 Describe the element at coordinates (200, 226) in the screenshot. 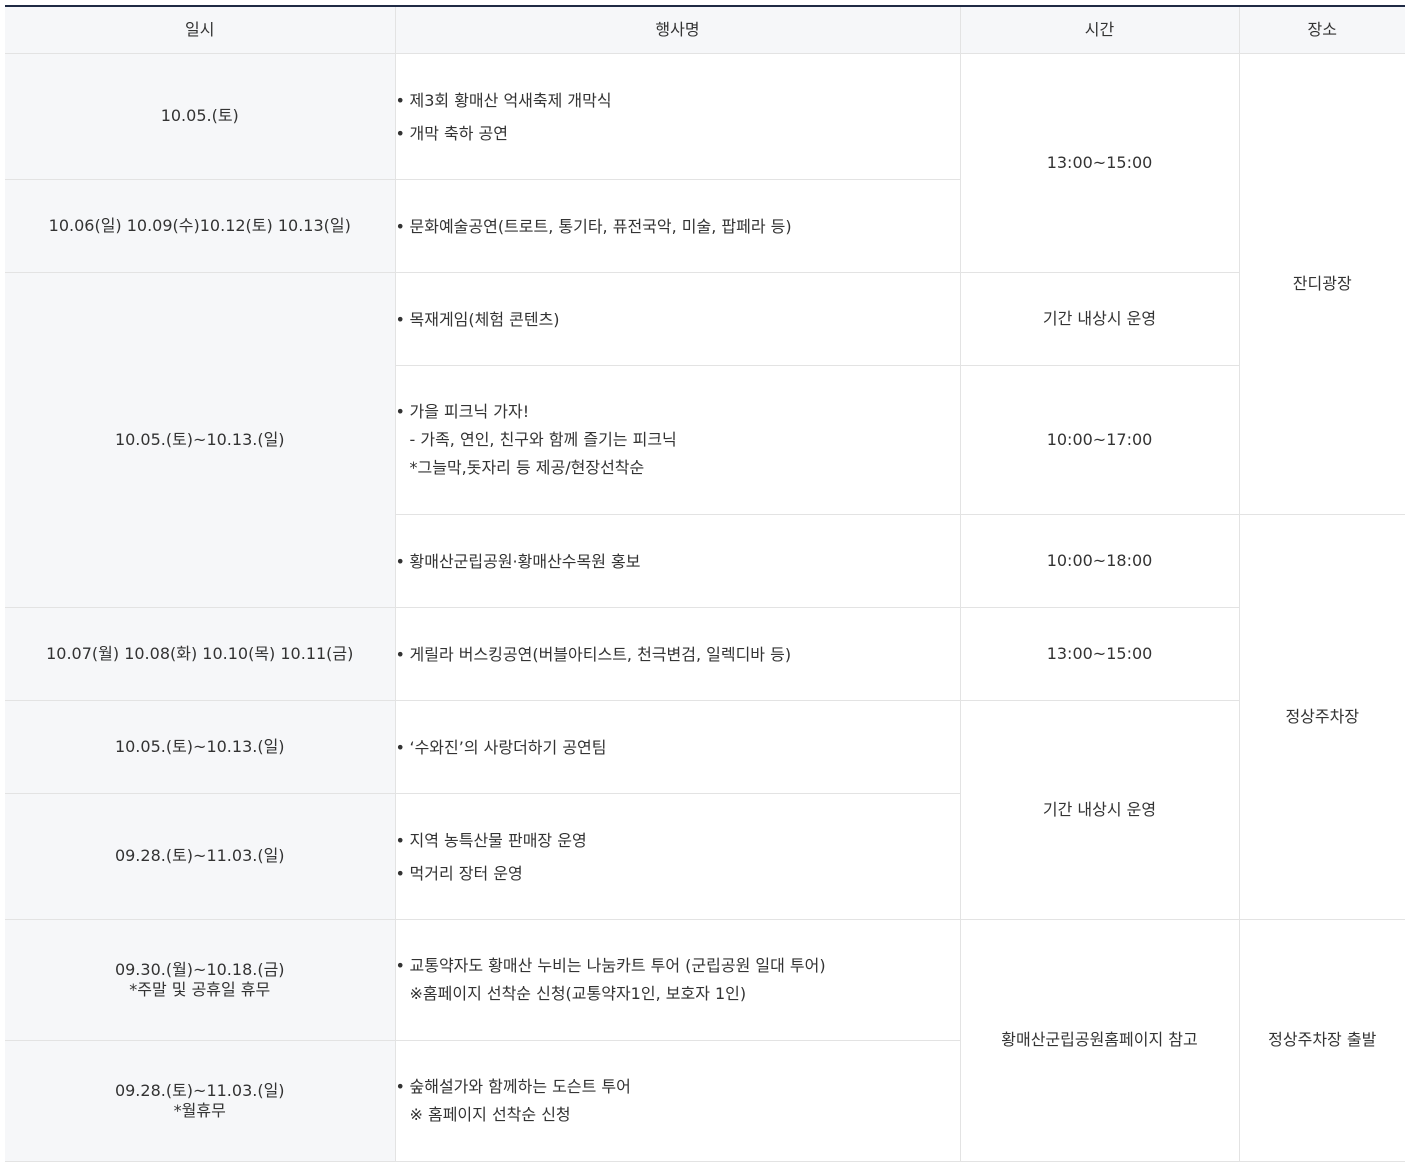

I see `date-cell: 10.06(일) 10.09(수)10.12(토) 10.13(일)` at that location.